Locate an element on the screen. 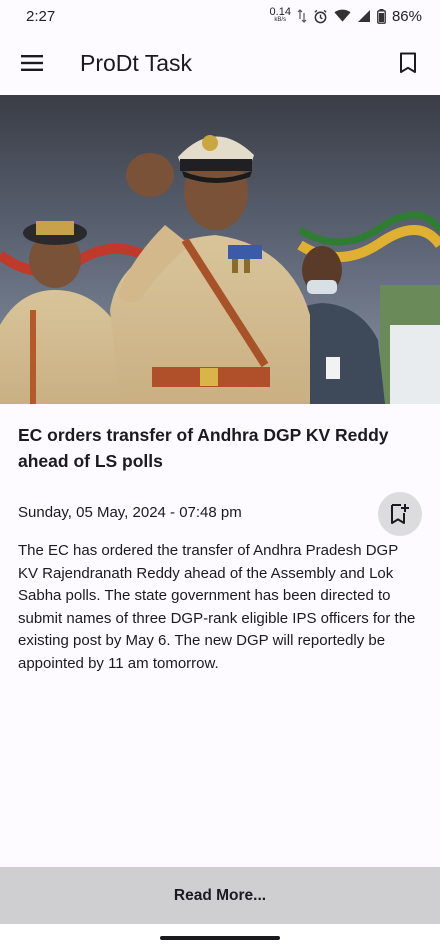 The height and width of the screenshot is (952, 440). bookmark-add-icon is located at coordinates (400, 514).